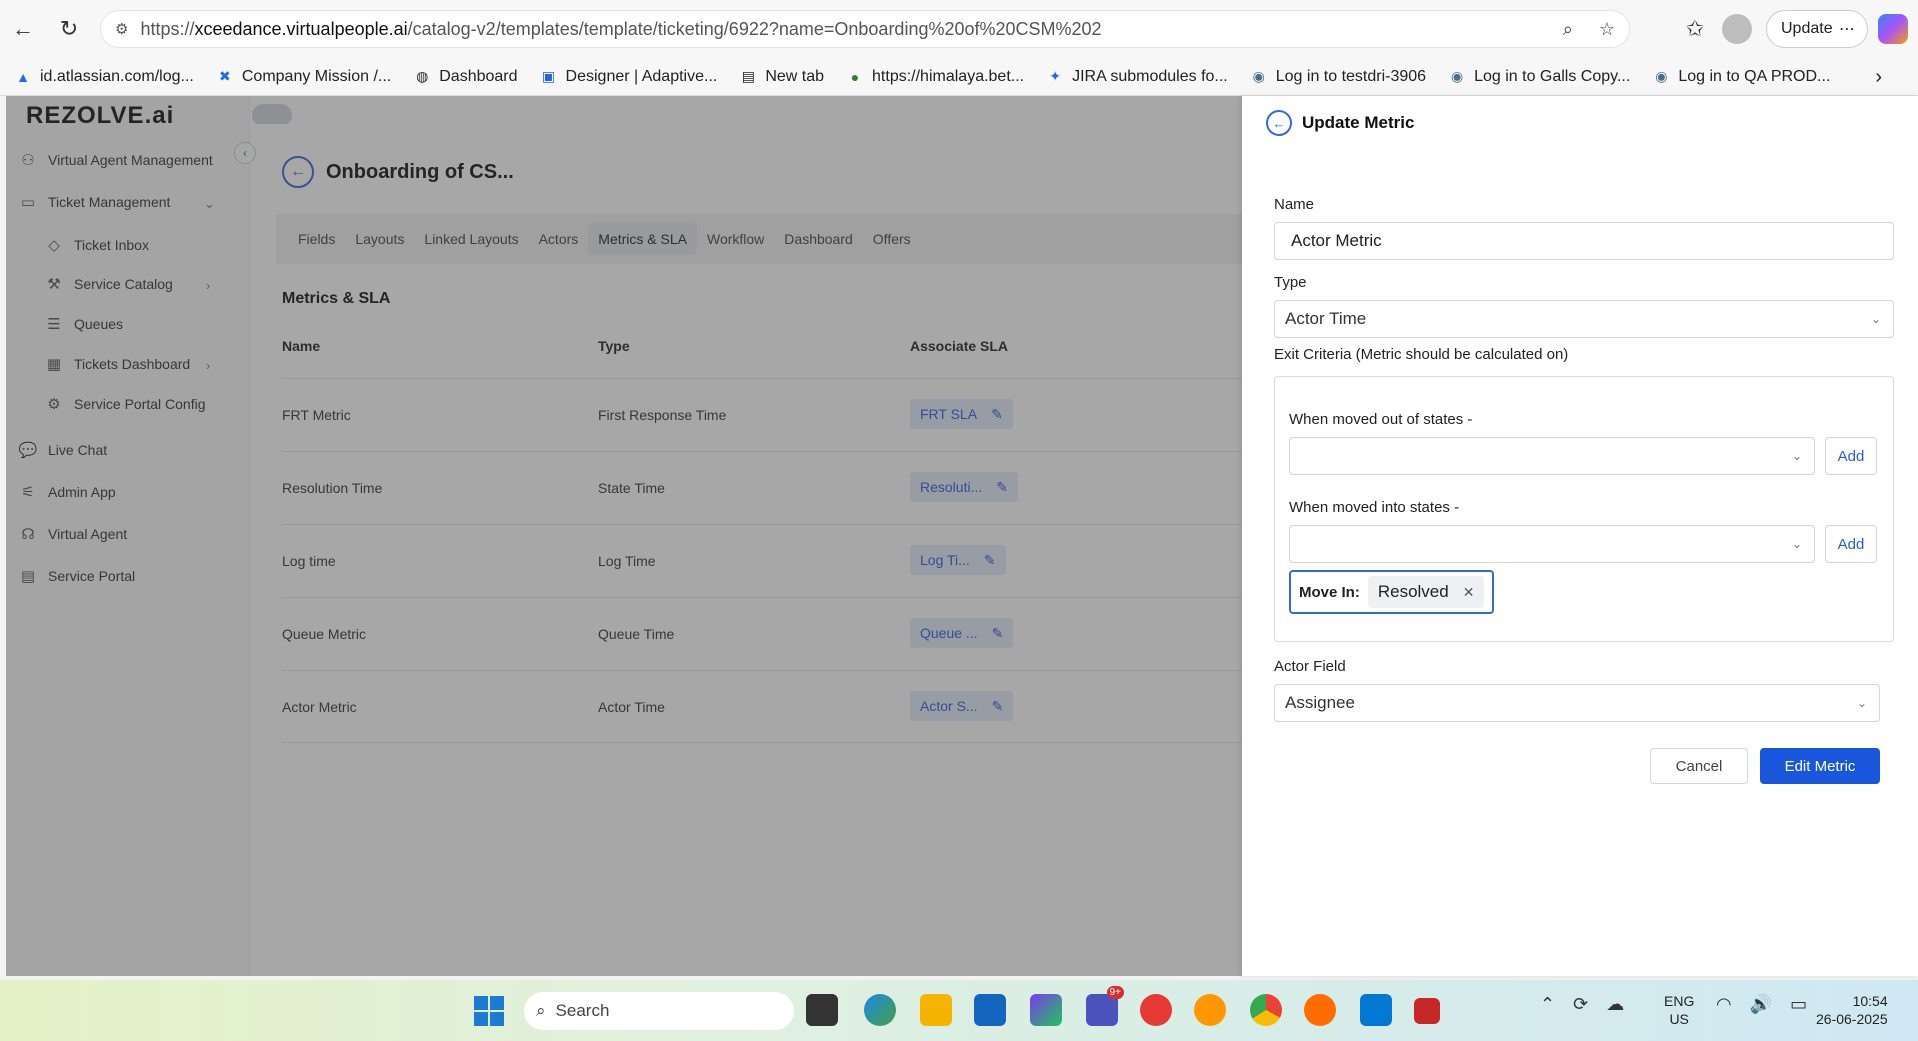  I want to click on add-out-state-button: Add, so click(1851, 456).